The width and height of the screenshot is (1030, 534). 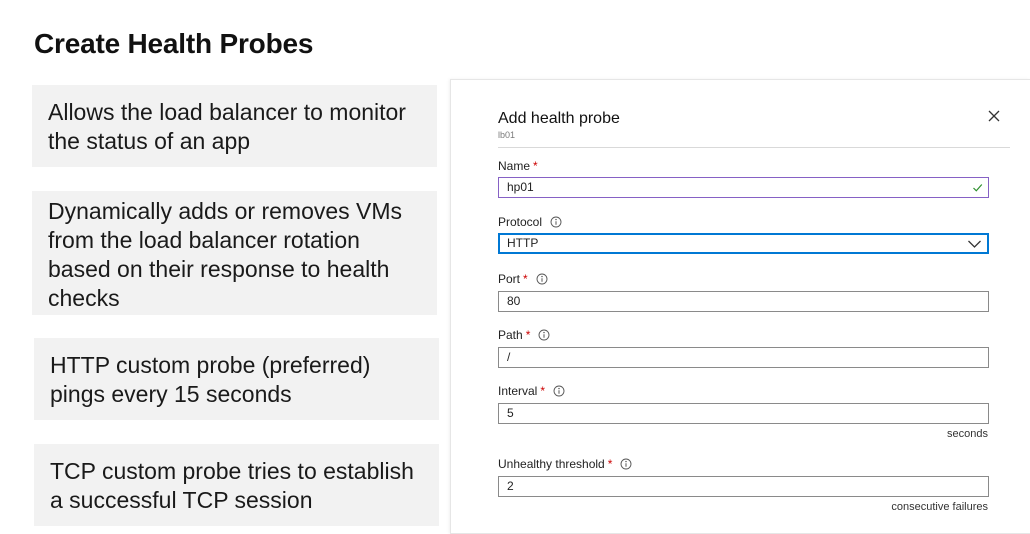 What do you see at coordinates (525, 279) in the screenshot?
I see `port-required-mark: *` at bounding box center [525, 279].